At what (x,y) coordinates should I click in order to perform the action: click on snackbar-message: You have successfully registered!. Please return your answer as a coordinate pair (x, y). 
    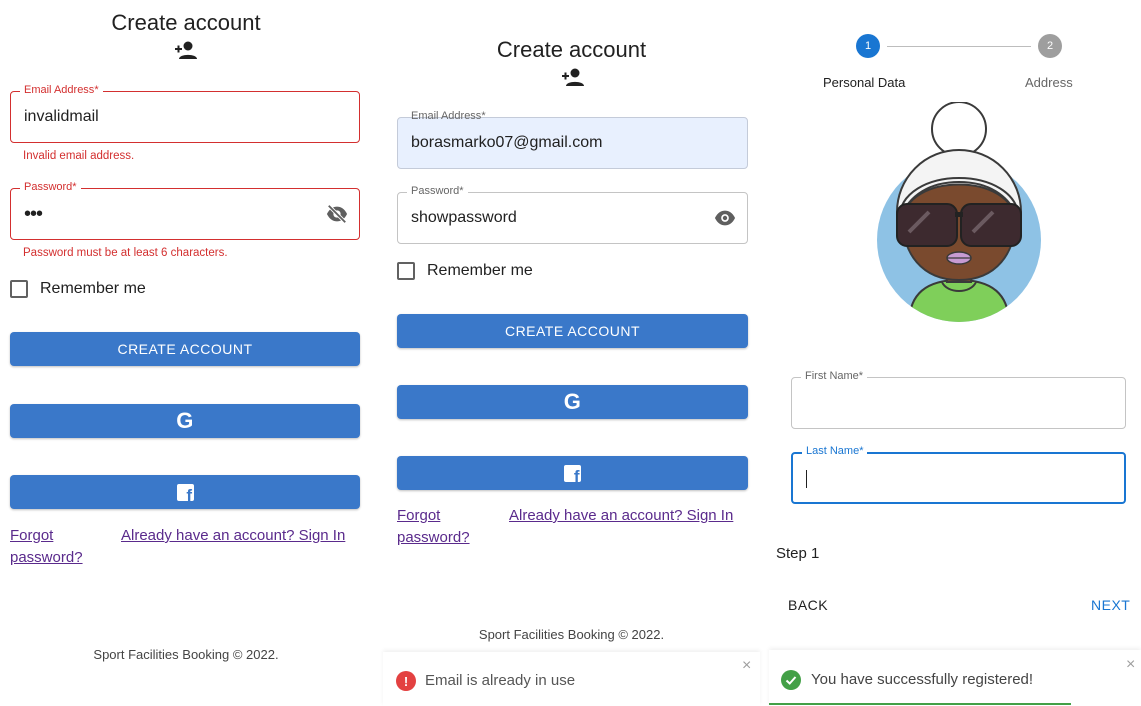
    Looking at the image, I should click on (922, 679).